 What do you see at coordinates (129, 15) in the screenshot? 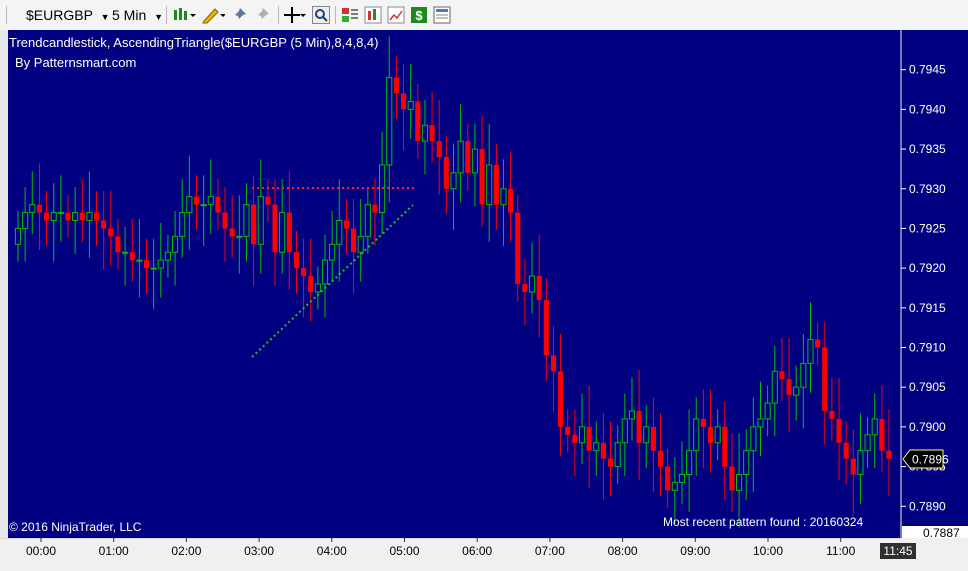
I see `interval-label: 5 Min` at bounding box center [129, 15].